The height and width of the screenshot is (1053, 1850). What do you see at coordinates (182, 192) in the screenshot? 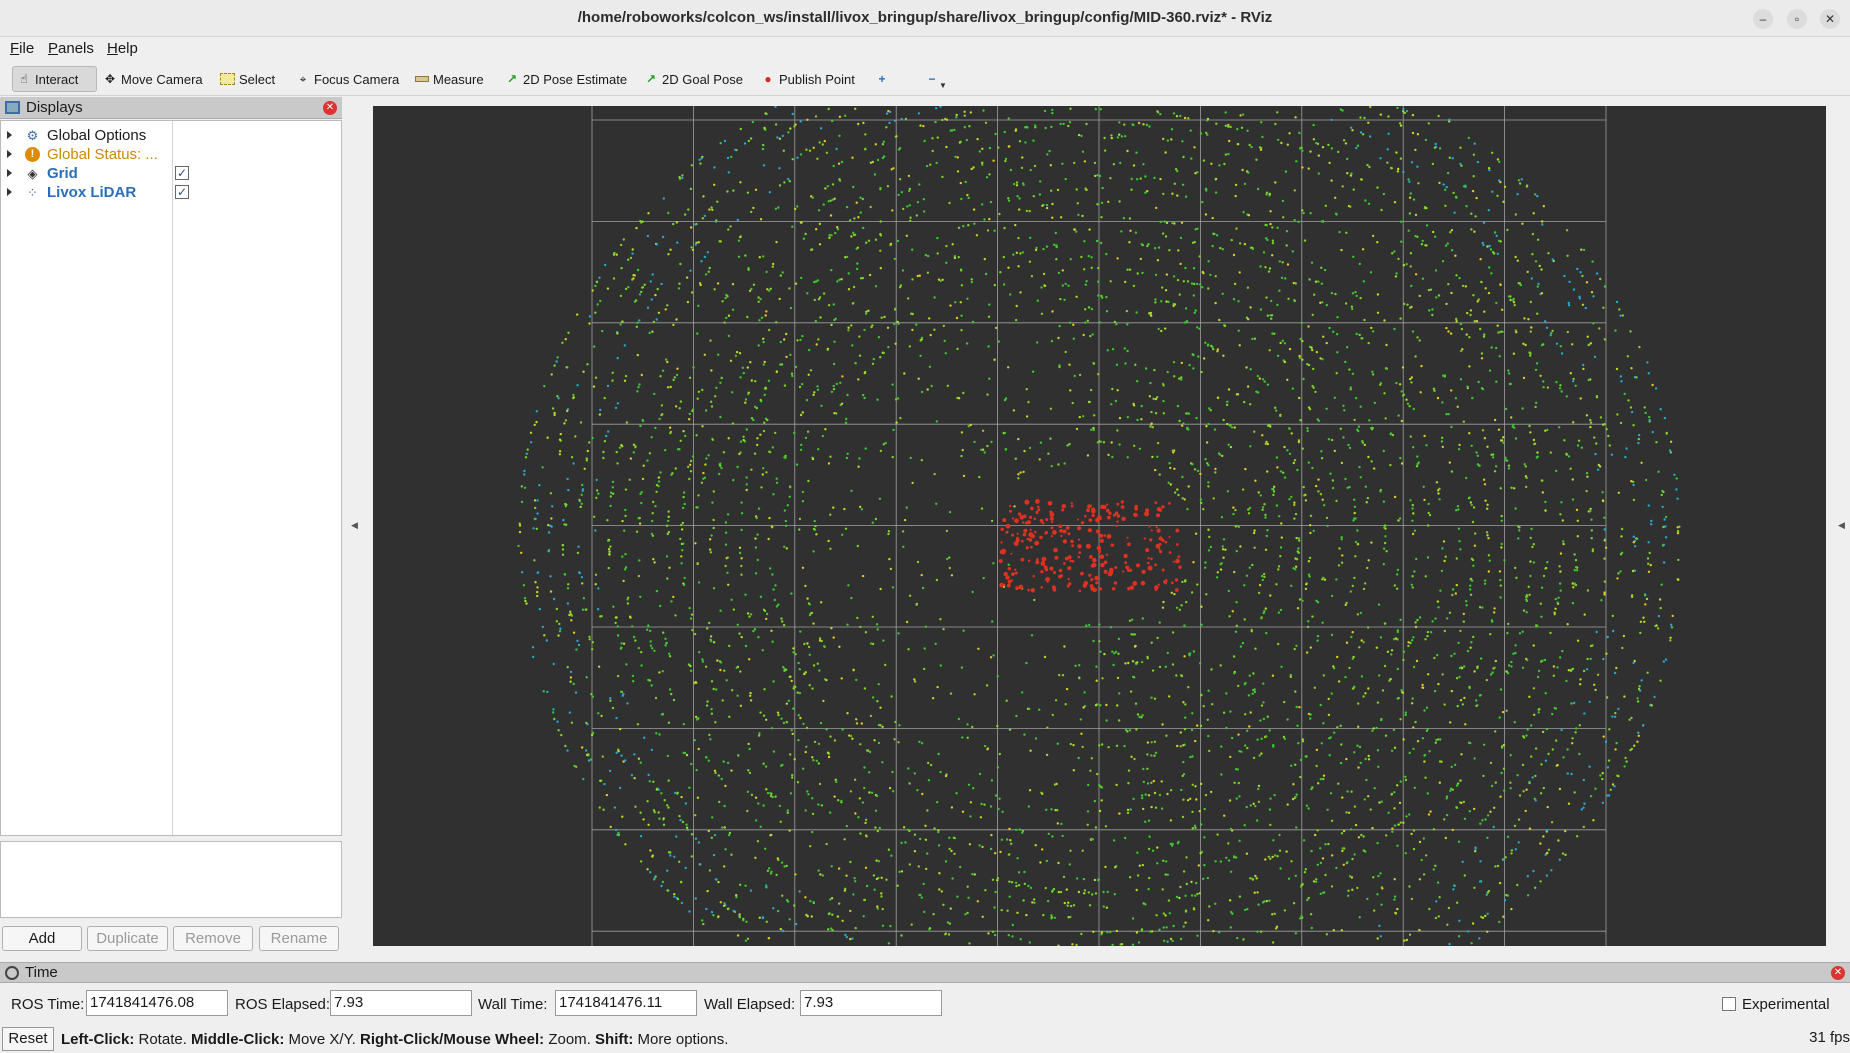
I see `livox-lidar-enabled-checkbox: ✓` at bounding box center [182, 192].